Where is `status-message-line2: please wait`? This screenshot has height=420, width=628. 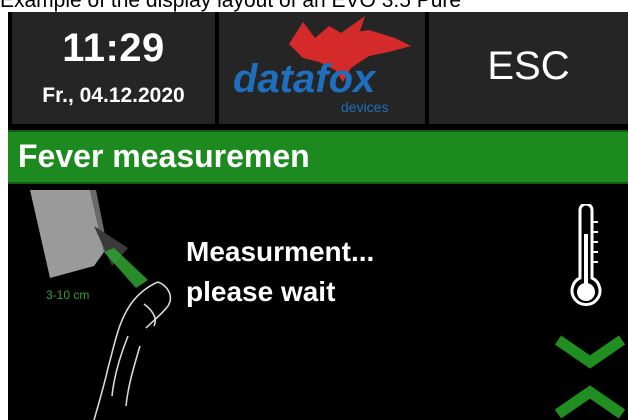
status-message-line2: please wait is located at coordinates (261, 291).